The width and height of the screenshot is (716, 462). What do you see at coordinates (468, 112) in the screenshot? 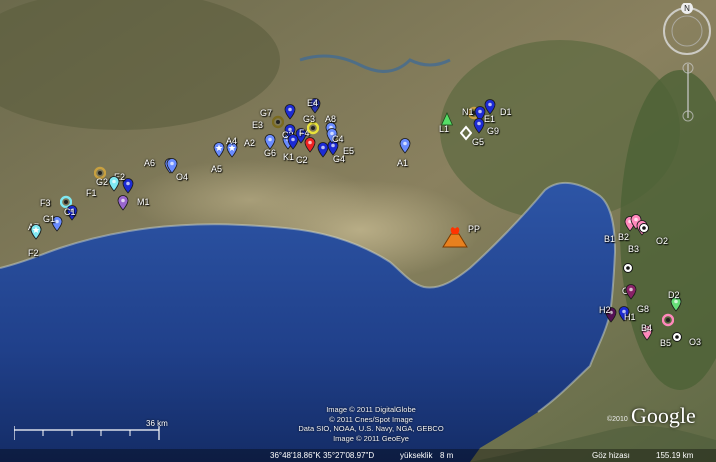
I see `marker-label: N1` at bounding box center [468, 112].